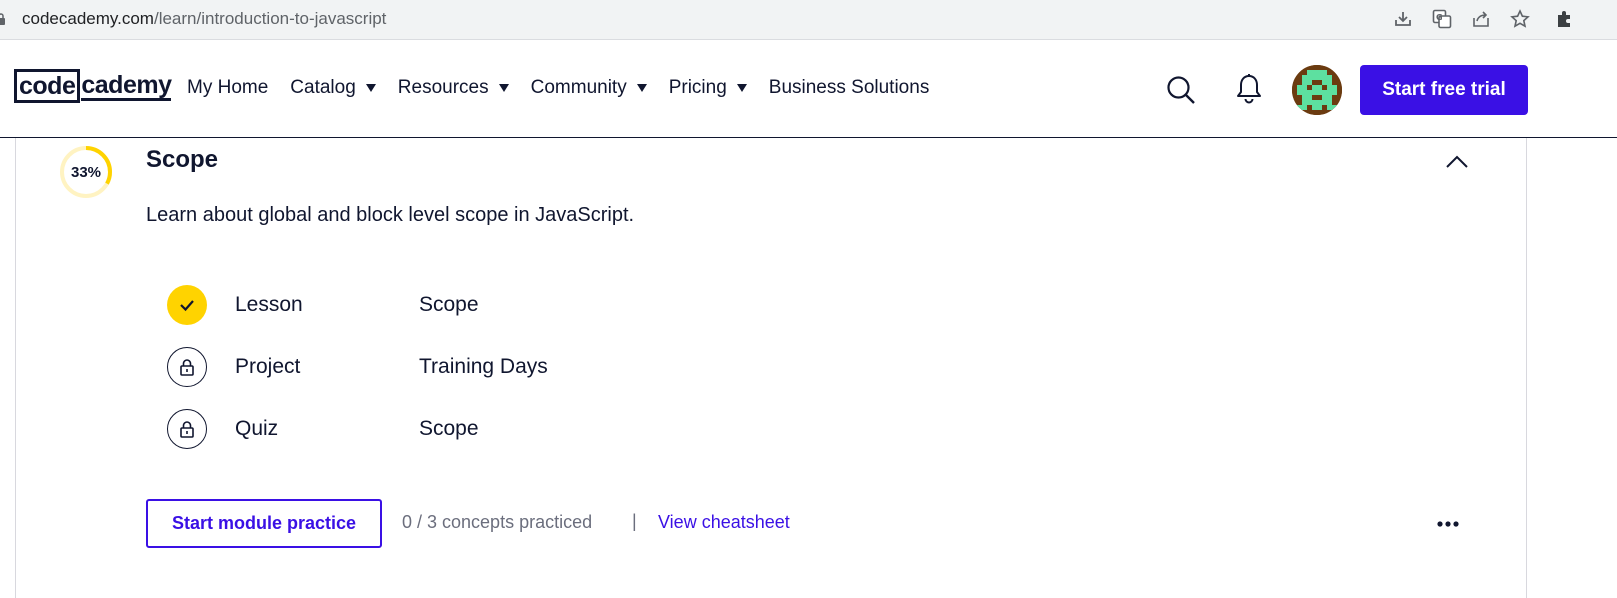 The width and height of the screenshot is (1617, 598). I want to click on nav-label: Business Solutions, so click(849, 87).